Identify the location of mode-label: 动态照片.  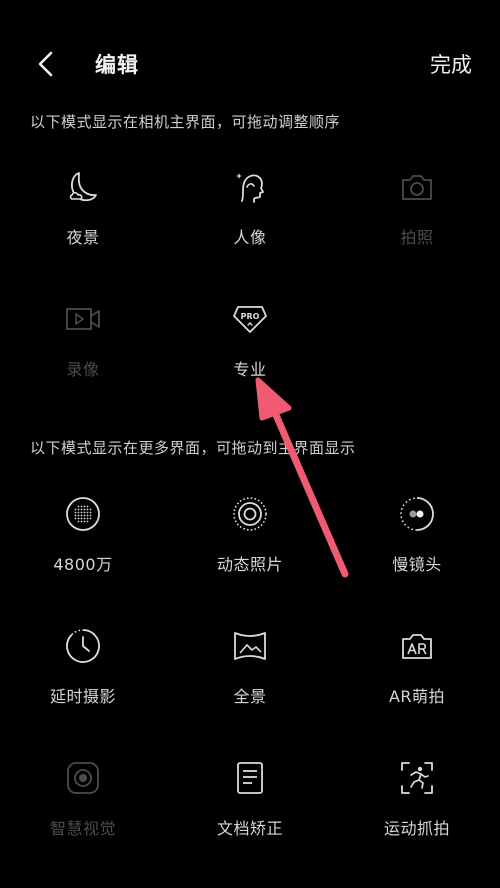
(249, 564).